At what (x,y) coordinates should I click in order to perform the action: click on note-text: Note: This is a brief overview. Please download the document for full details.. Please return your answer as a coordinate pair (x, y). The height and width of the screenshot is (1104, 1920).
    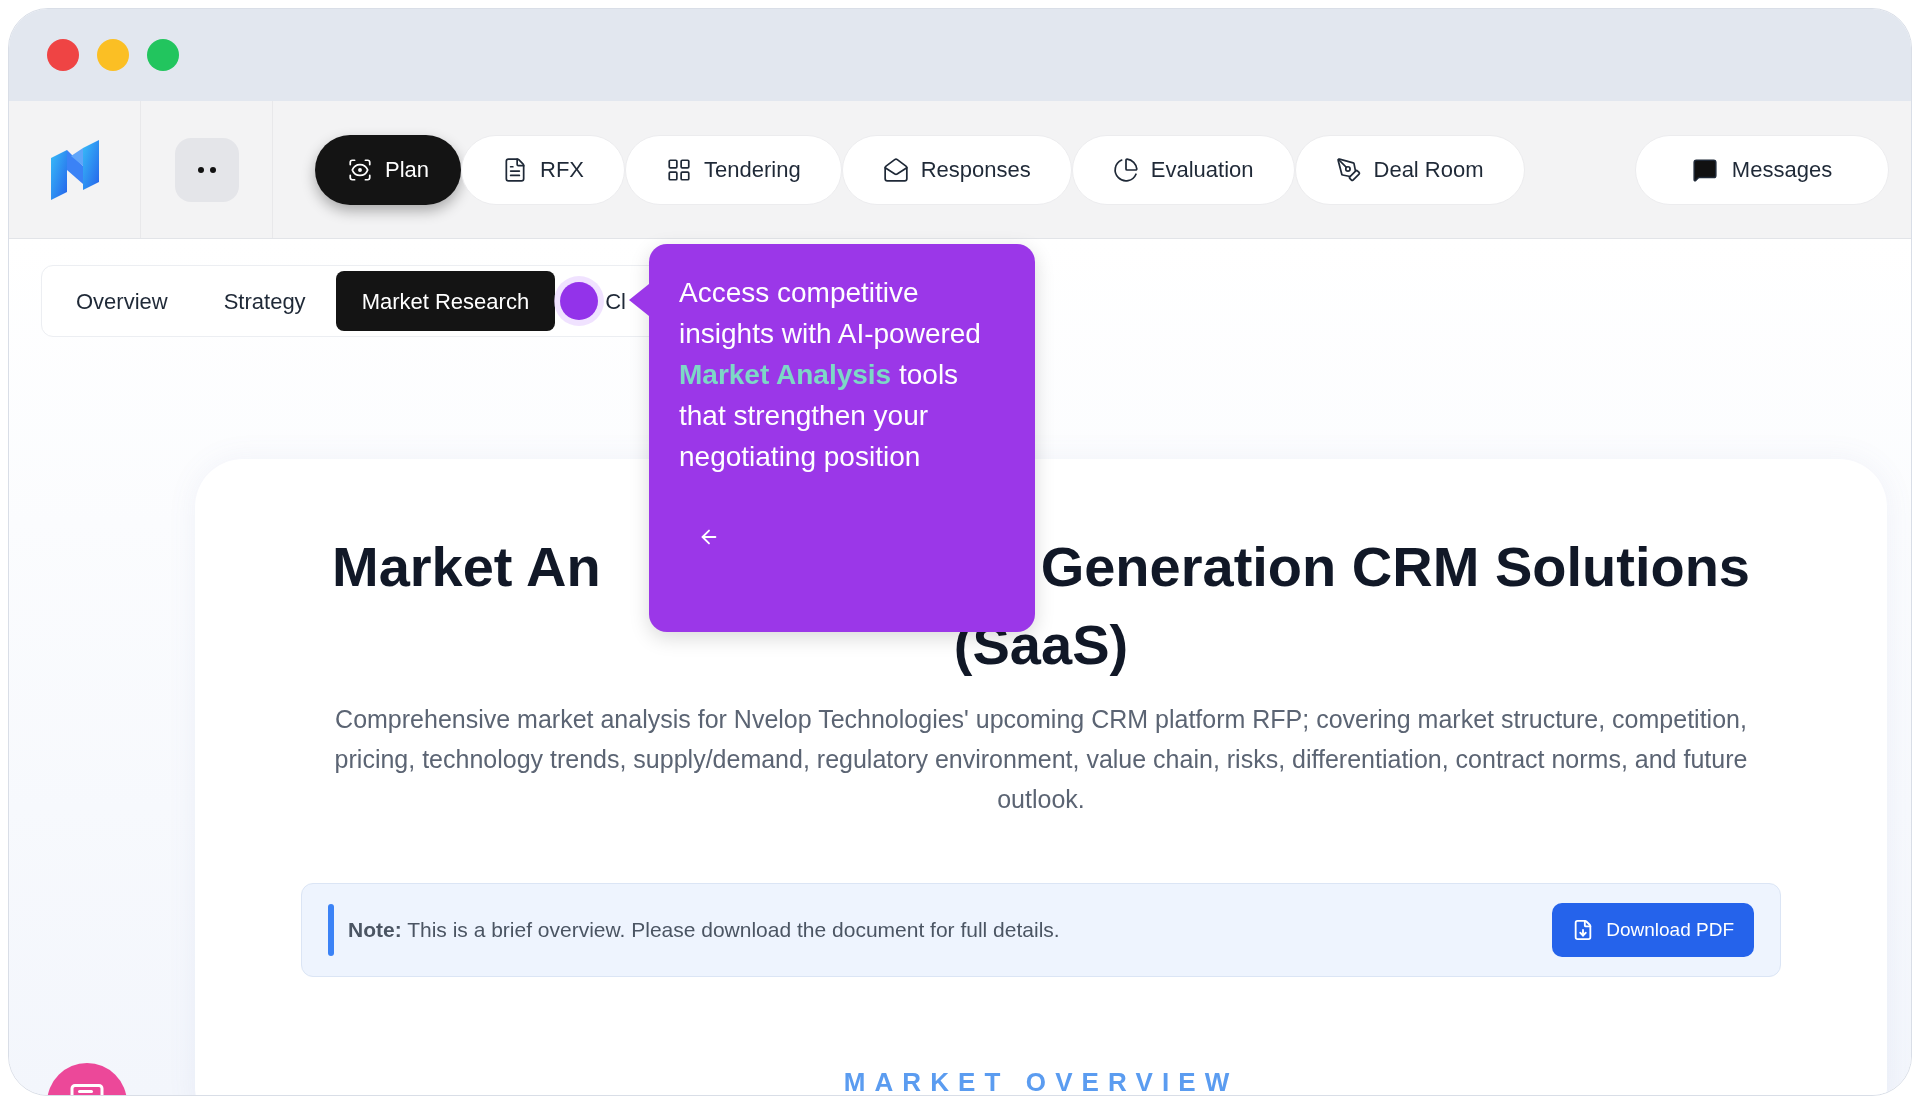
    Looking at the image, I should click on (704, 930).